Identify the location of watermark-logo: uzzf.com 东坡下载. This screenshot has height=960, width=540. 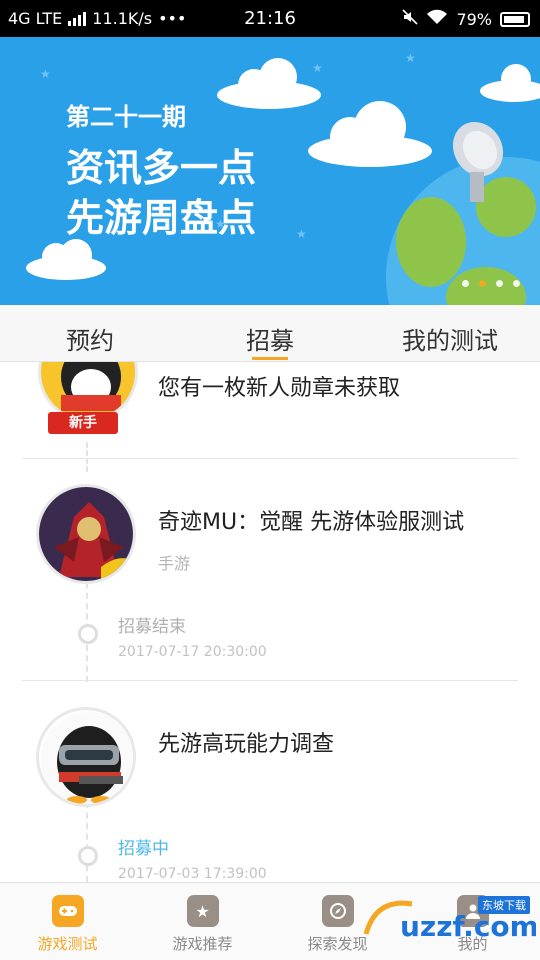
(449, 921).